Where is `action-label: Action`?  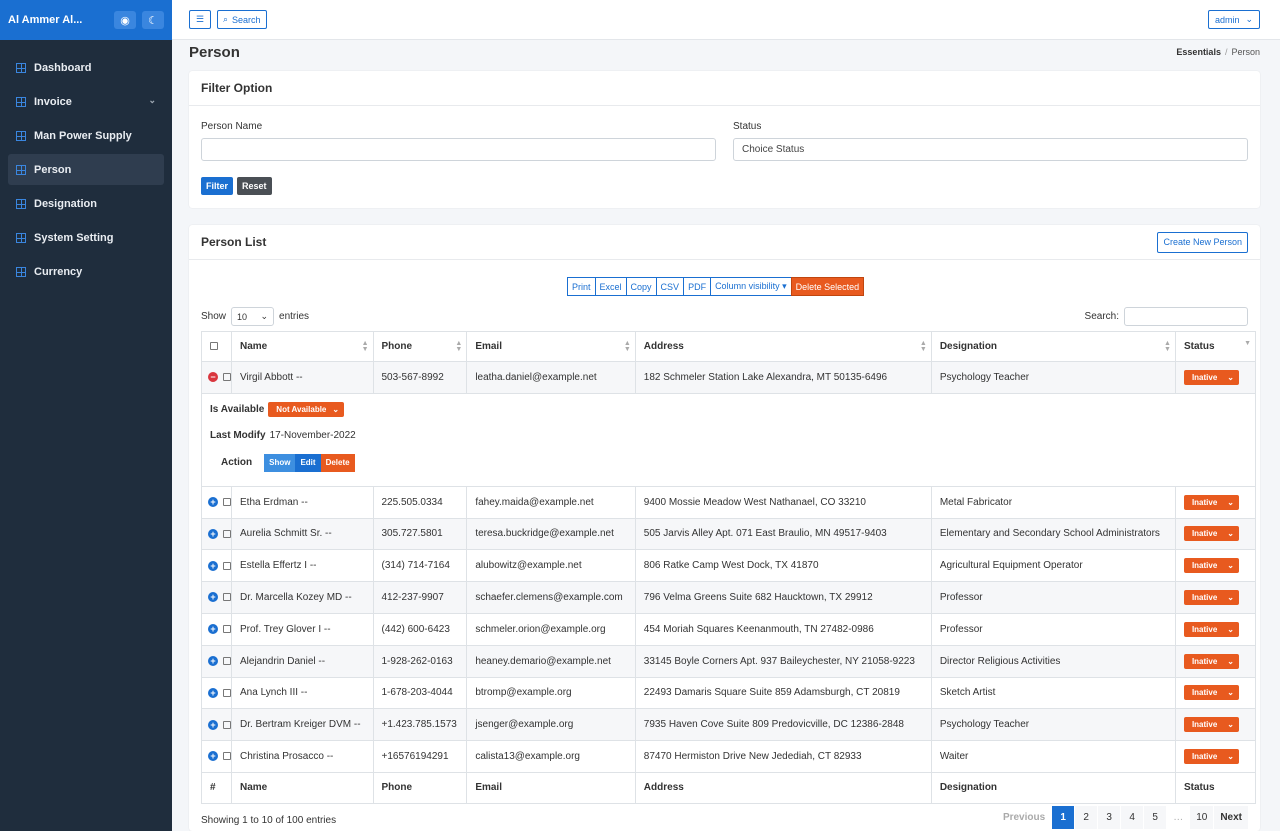 action-label: Action is located at coordinates (237, 463).